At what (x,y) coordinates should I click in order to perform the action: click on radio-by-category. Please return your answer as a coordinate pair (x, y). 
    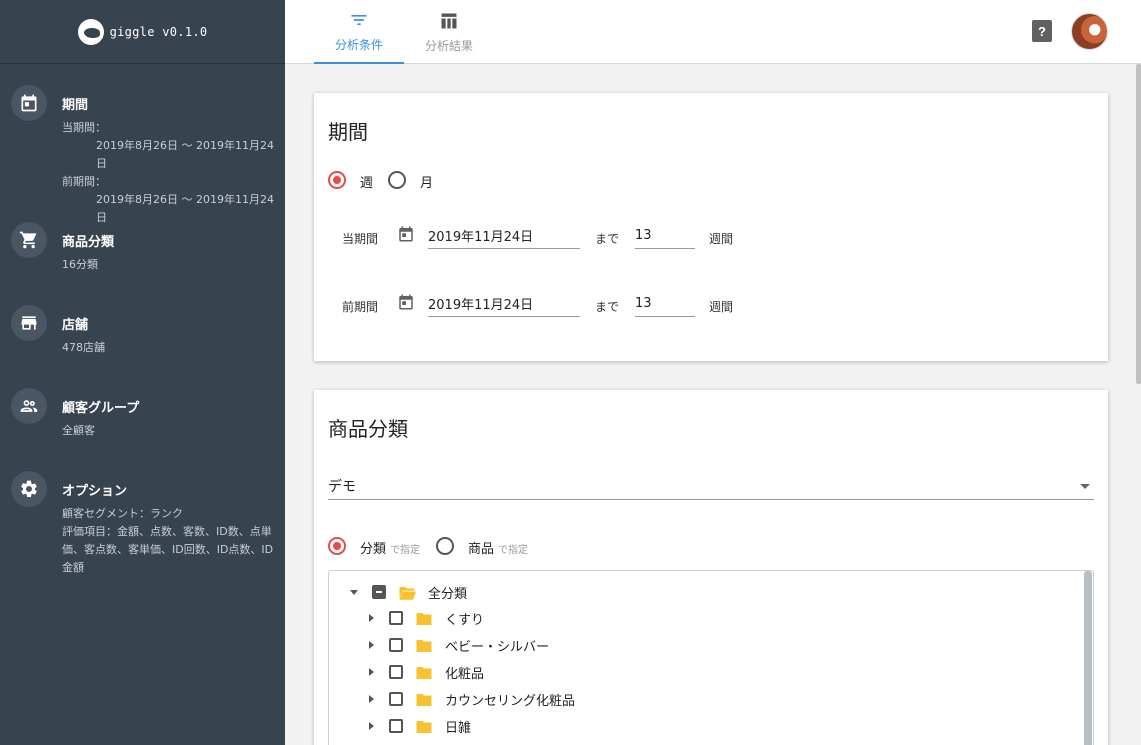
    Looking at the image, I should click on (337, 546).